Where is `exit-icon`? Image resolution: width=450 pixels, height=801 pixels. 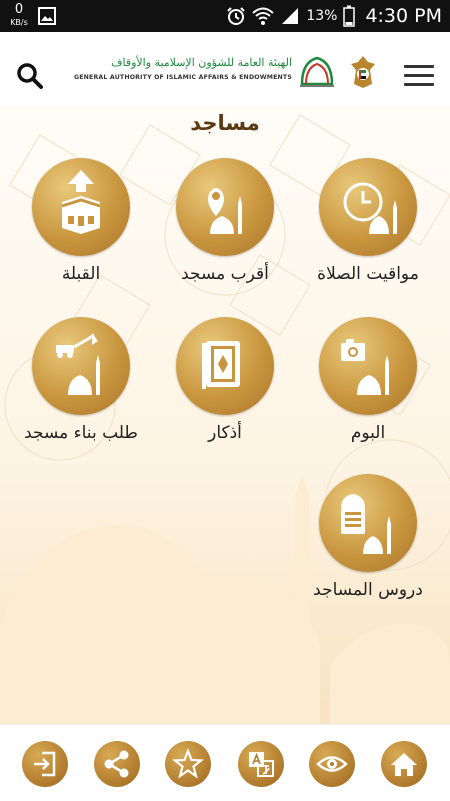 exit-icon is located at coordinates (45, 764).